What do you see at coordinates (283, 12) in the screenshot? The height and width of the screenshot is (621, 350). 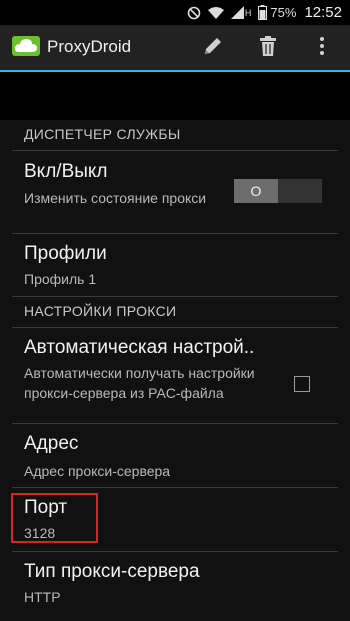 I see `battery-percent: 75%` at bounding box center [283, 12].